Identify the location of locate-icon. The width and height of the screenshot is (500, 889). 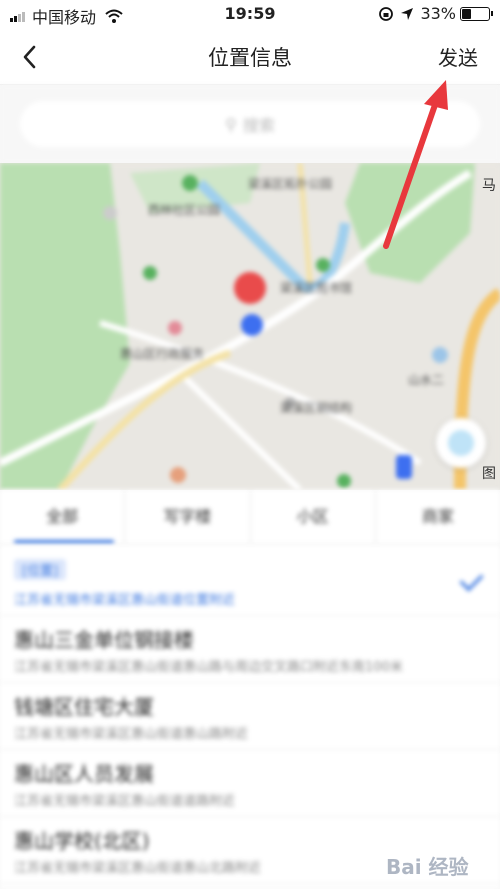
(461, 443).